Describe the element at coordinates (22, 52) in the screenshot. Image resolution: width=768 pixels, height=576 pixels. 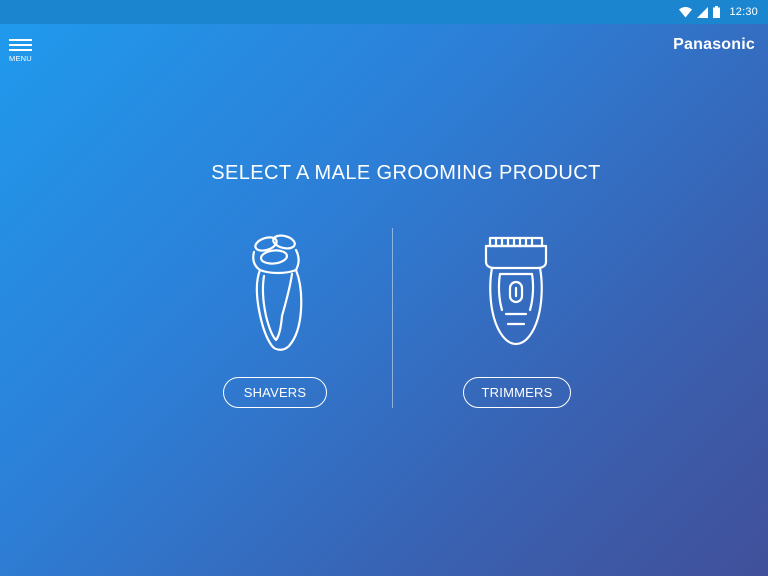
I see `menu-button: MENU` at that location.